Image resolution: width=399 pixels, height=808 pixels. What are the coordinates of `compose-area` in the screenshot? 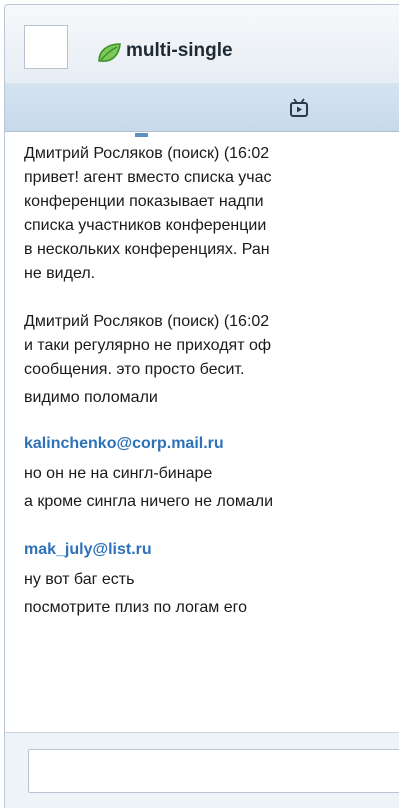 It's located at (202, 770).